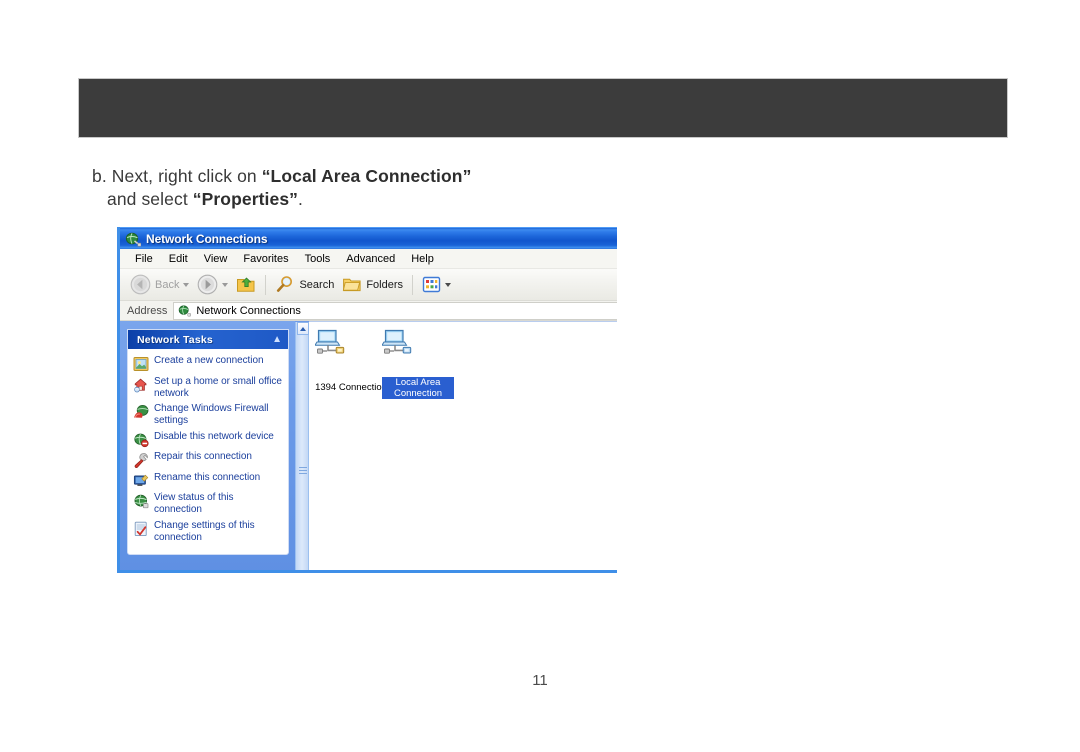  I want to click on new-connection-icon, so click(141, 364).